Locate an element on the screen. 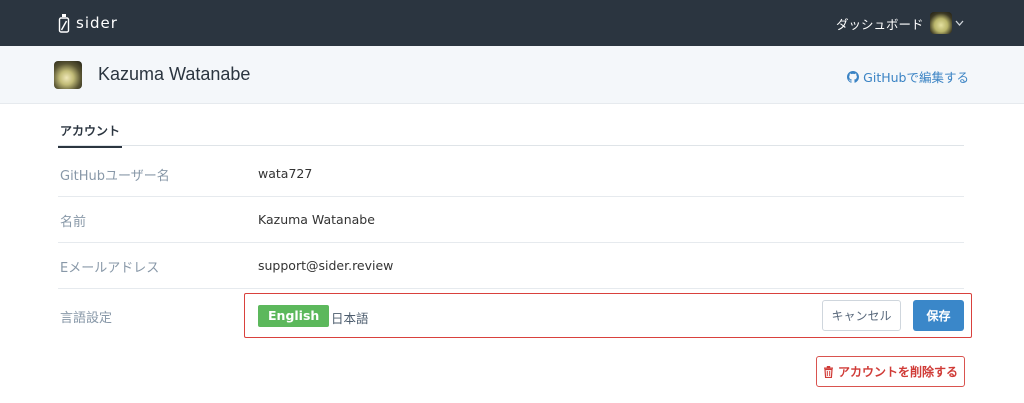 This screenshot has height=403, width=1024. language-label: 言語設定 is located at coordinates (86, 318).